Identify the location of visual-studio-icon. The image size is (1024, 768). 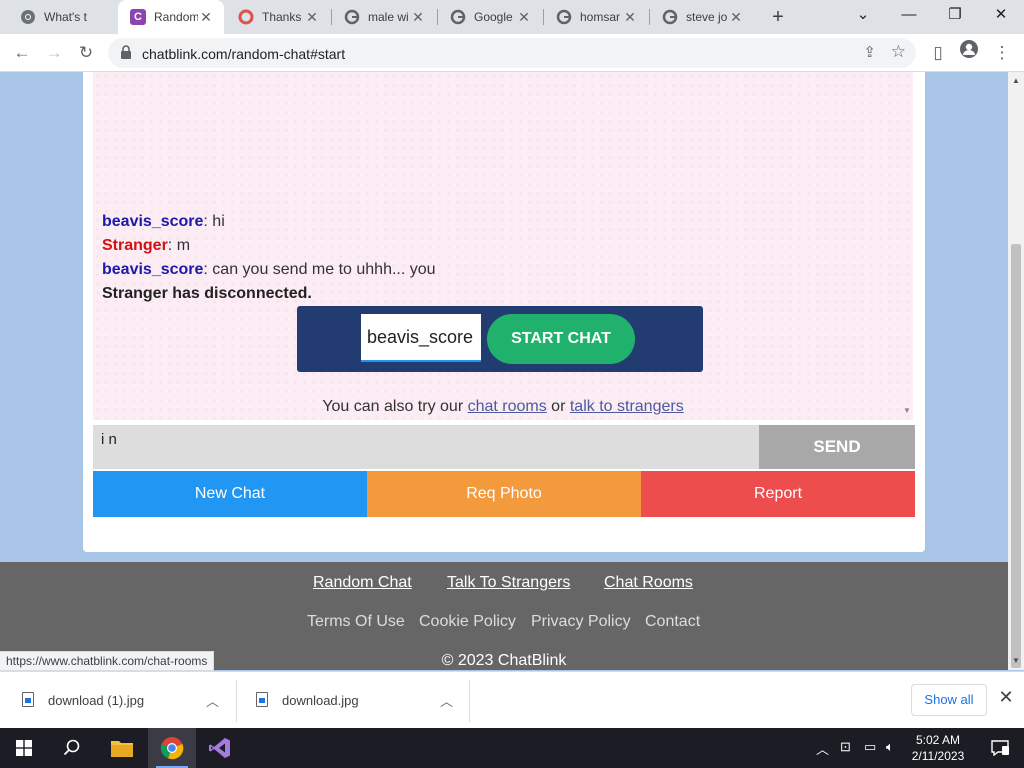
(220, 748).